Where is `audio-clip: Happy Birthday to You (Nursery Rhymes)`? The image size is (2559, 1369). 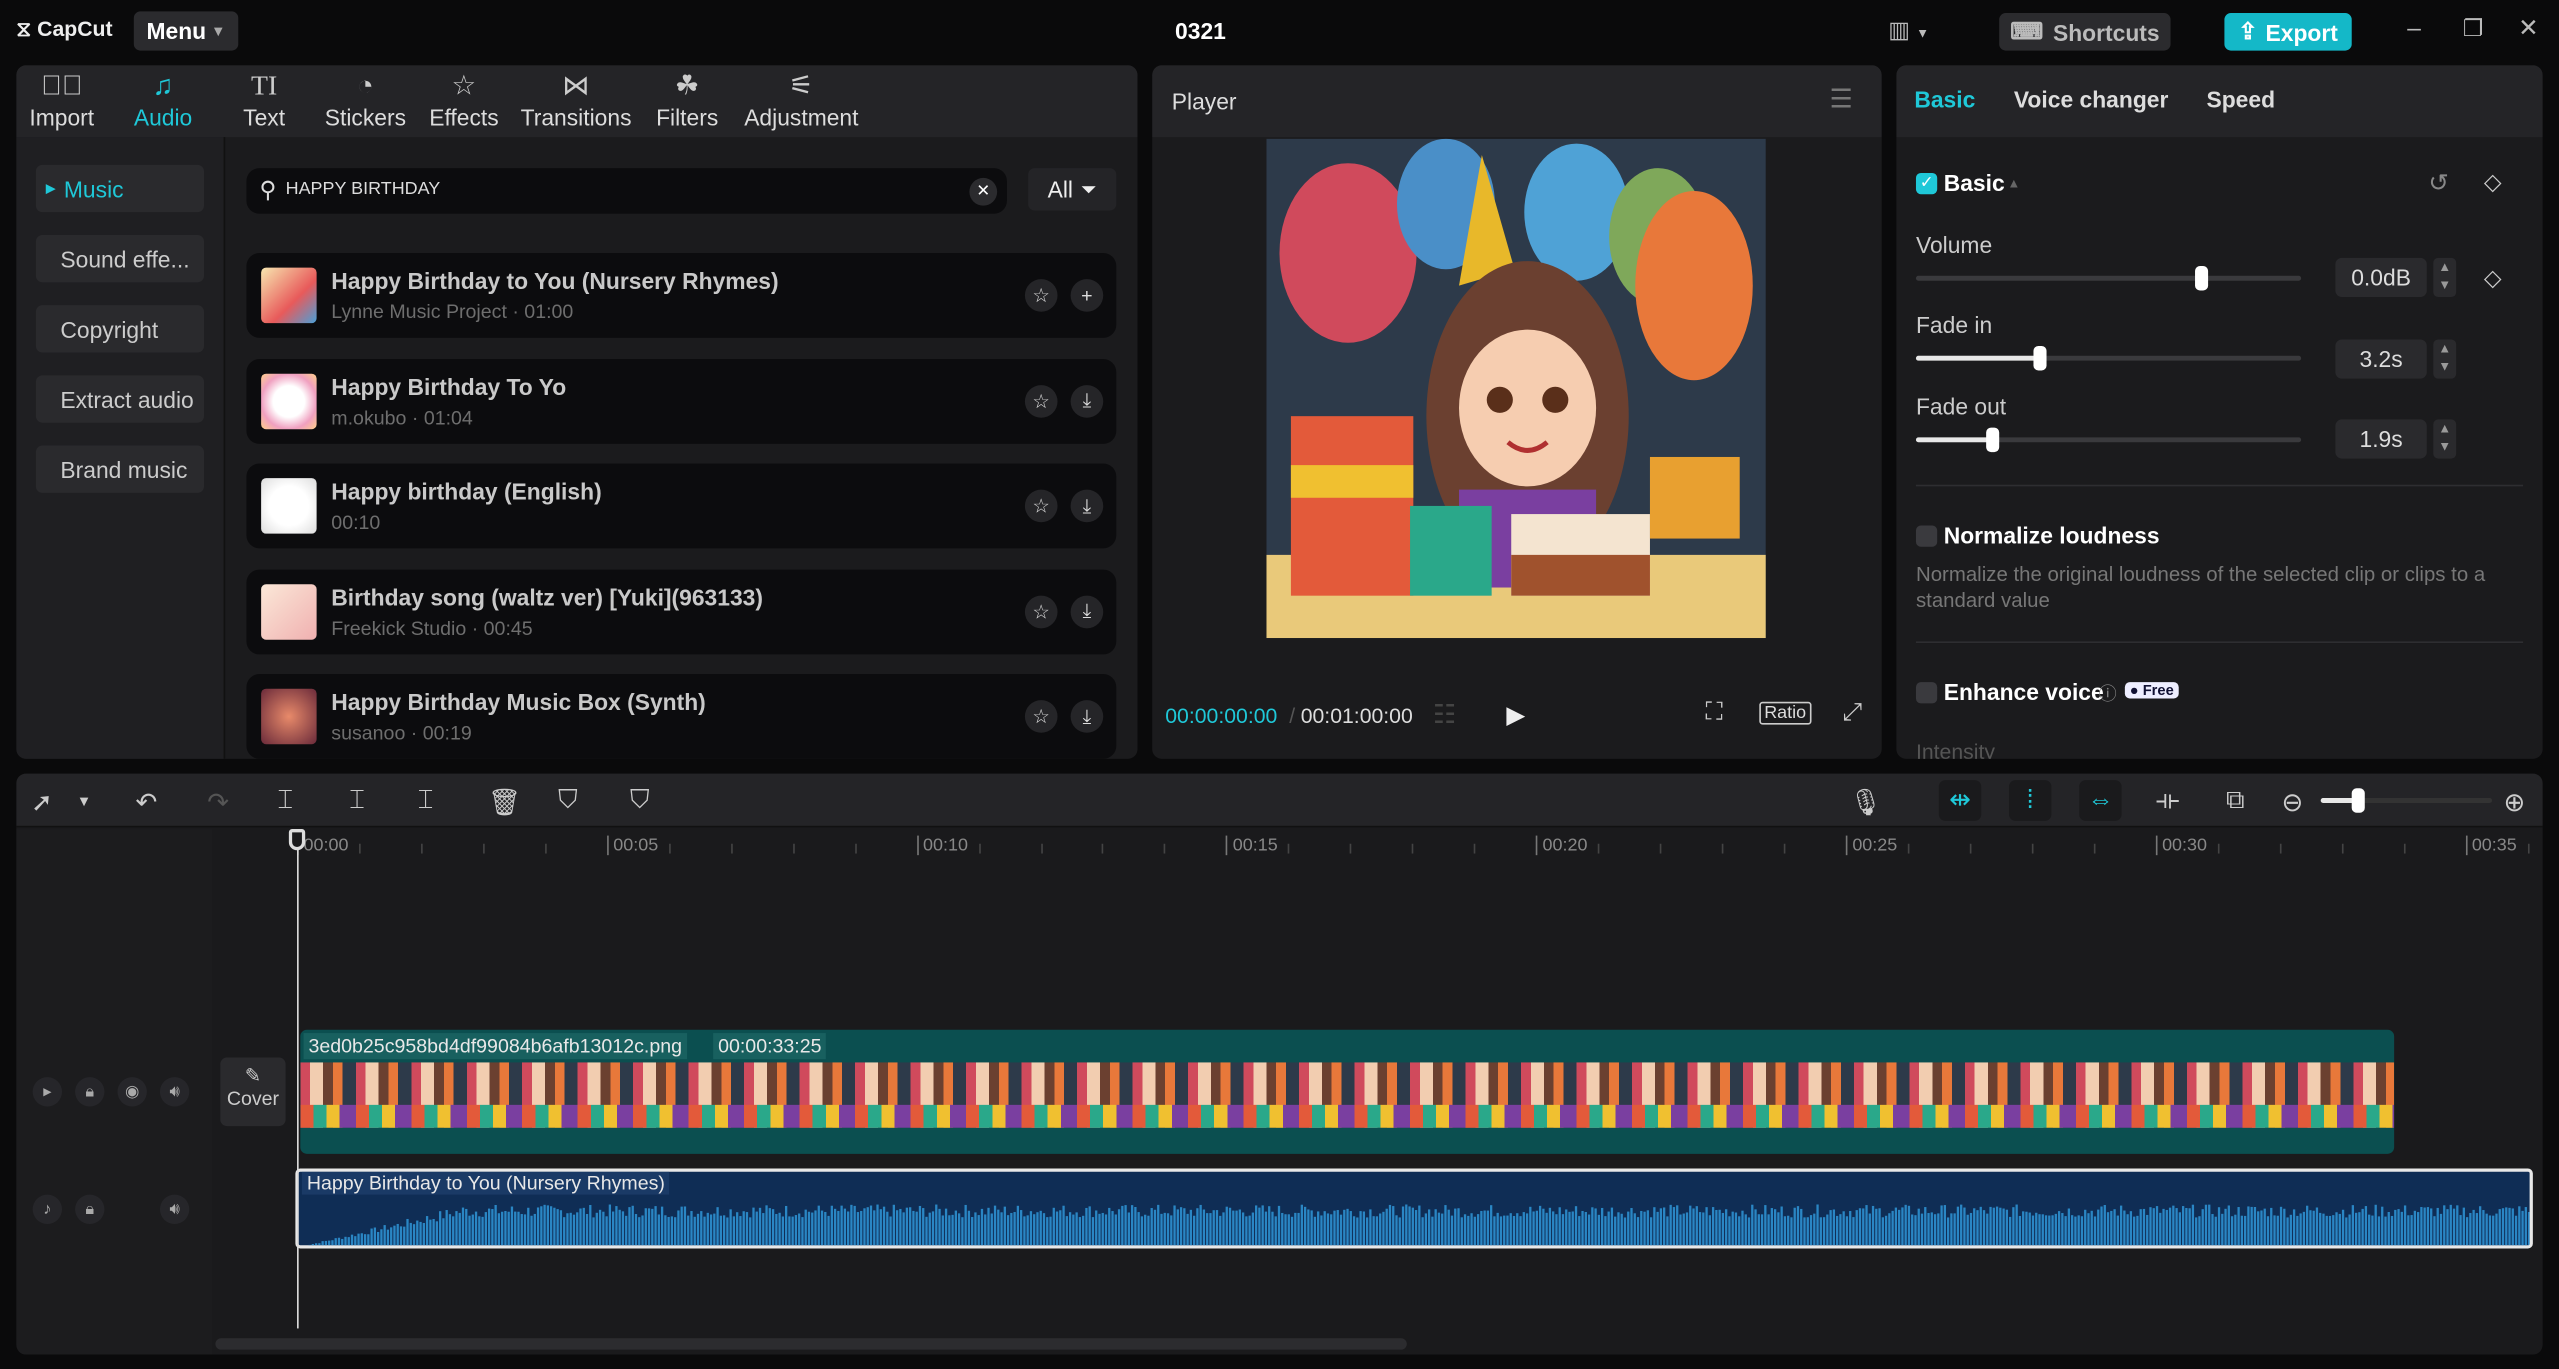
audio-clip: Happy Birthday to You (Nursery Rhymes) is located at coordinates (1414, 1208).